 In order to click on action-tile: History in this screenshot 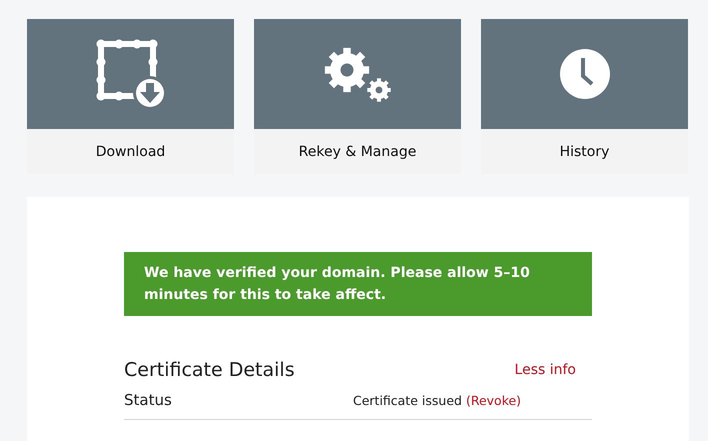, I will do `click(584, 96)`.